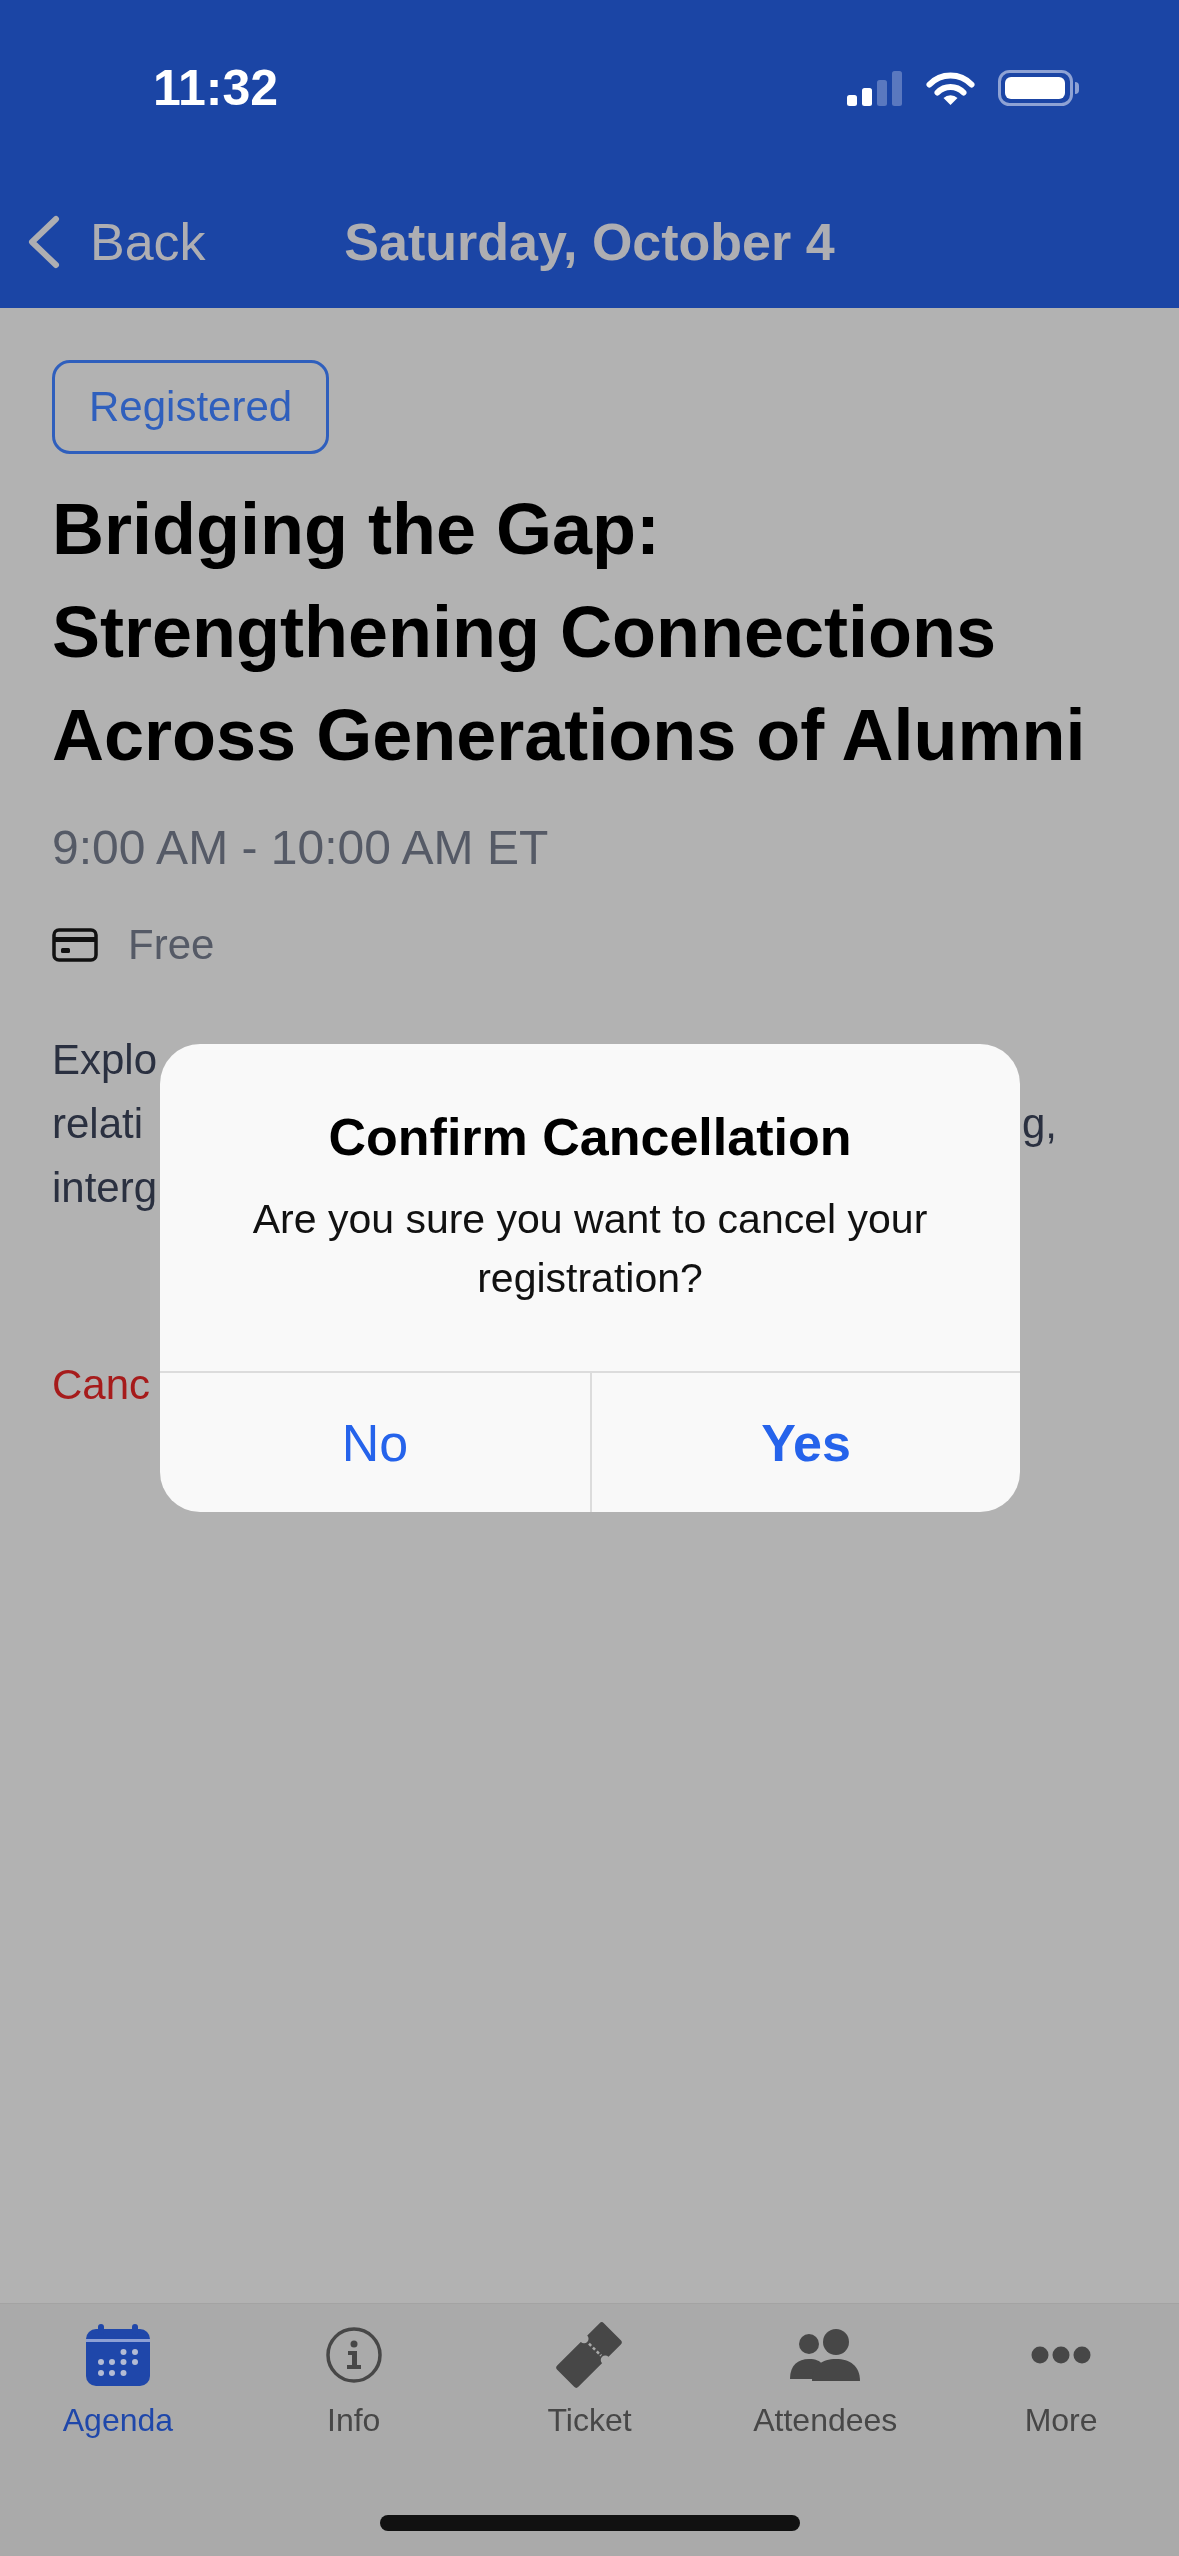  Describe the element at coordinates (875, 88) in the screenshot. I see `signal-icon` at that location.